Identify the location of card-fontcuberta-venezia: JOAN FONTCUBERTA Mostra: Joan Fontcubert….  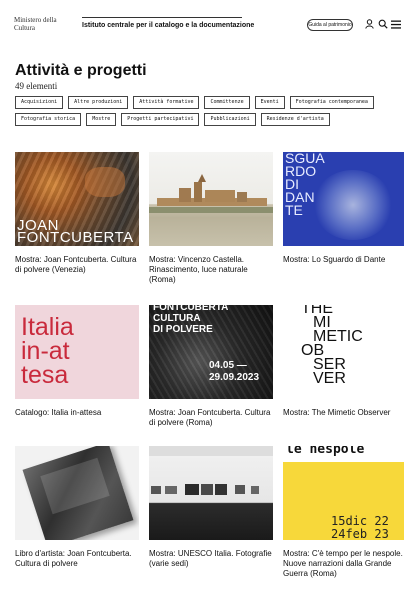
(77, 213).